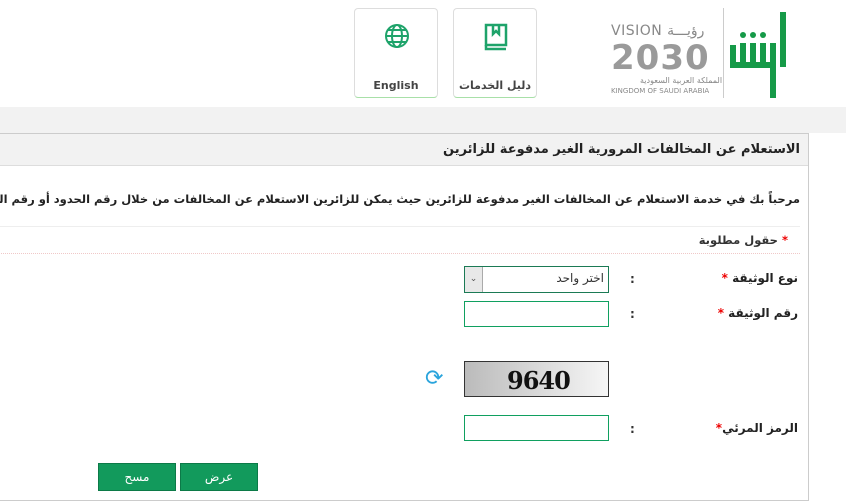  What do you see at coordinates (658, 31) in the screenshot?
I see `vision-text: VISION رؤيـــة` at bounding box center [658, 31].